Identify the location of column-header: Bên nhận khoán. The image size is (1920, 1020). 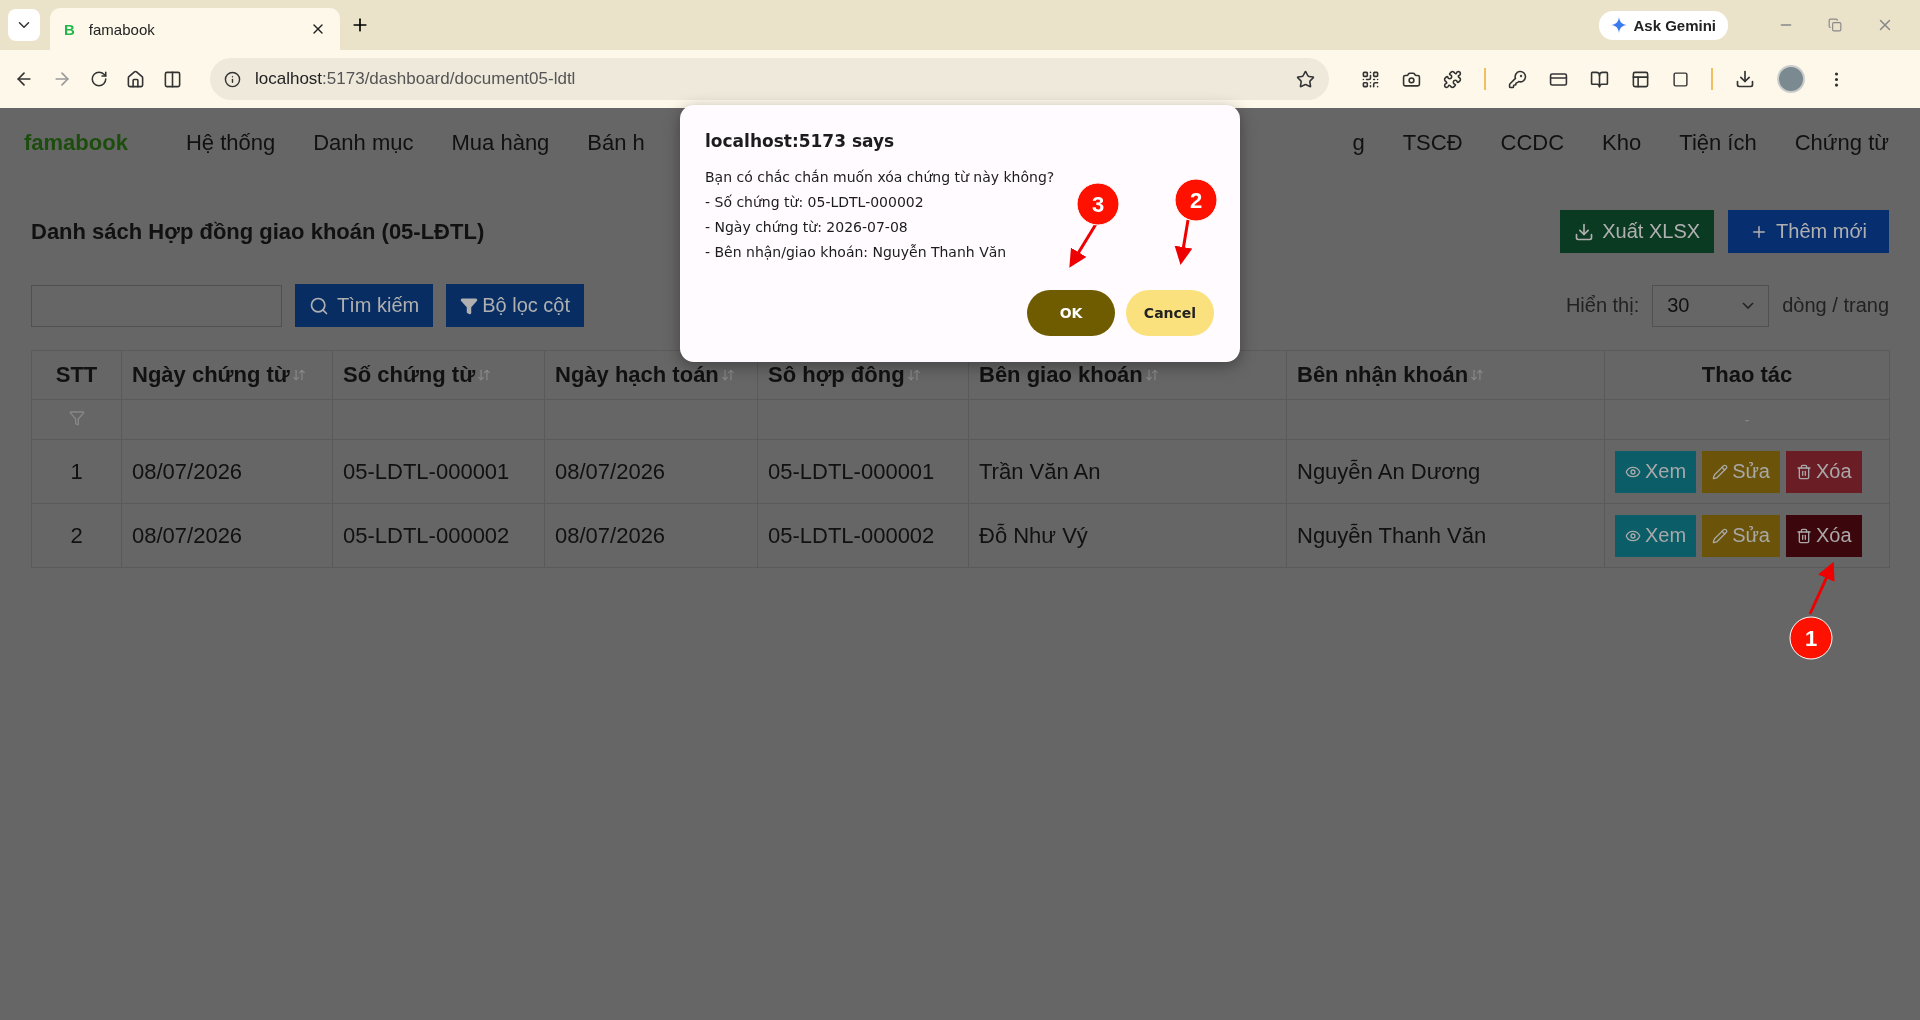
(1445, 375).